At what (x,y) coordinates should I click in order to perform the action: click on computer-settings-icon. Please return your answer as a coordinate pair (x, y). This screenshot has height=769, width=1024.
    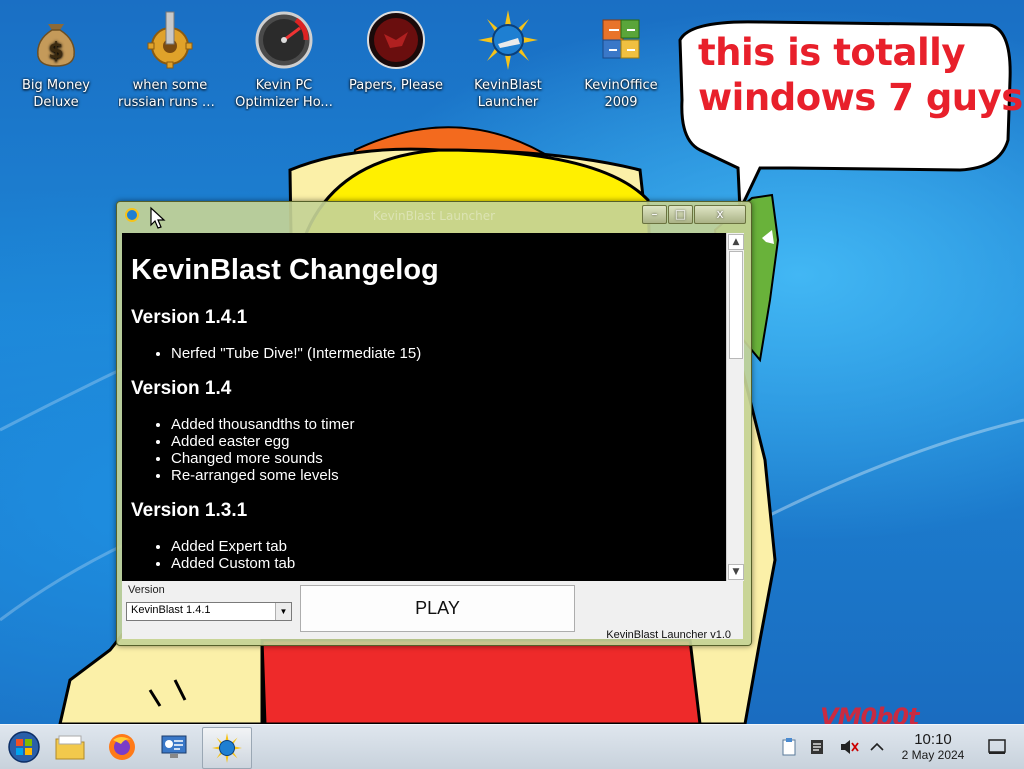
    Looking at the image, I should click on (174, 746).